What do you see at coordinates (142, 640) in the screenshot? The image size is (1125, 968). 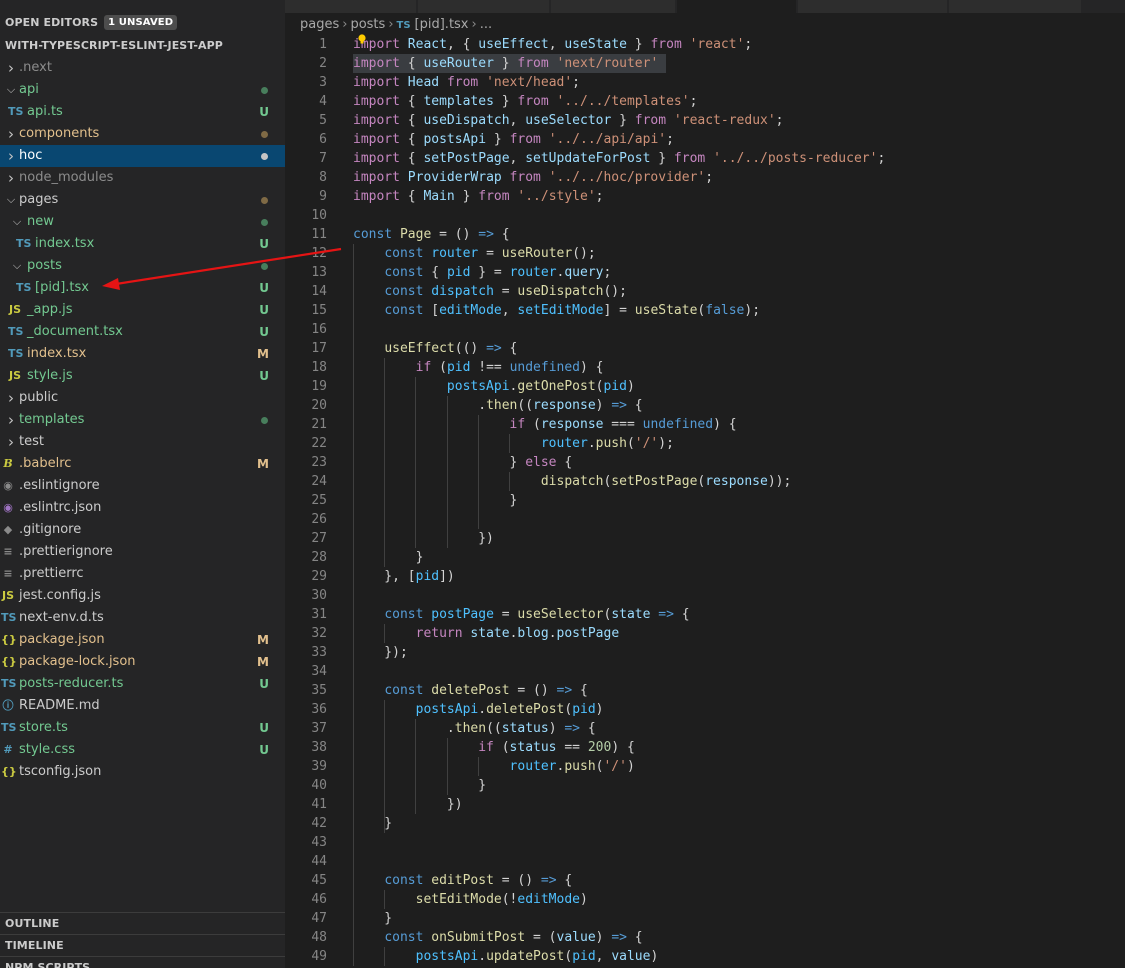 I see `tree-item: {} package.json M` at bounding box center [142, 640].